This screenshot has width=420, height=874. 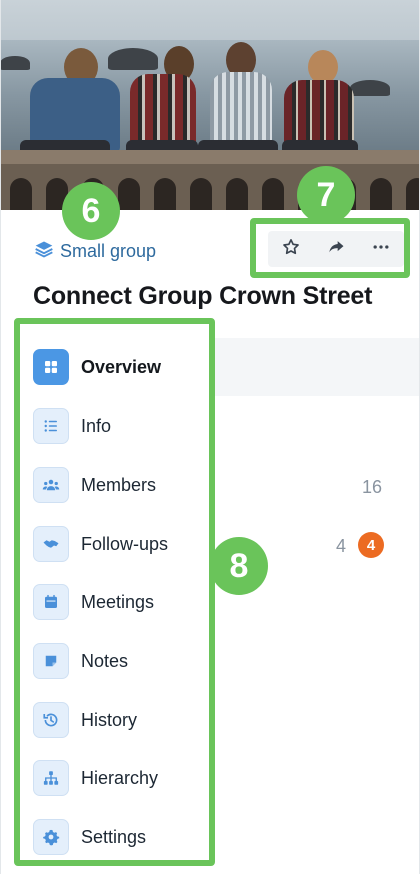 I want to click on callout-badge-navigation: 8, so click(x=239, y=566).